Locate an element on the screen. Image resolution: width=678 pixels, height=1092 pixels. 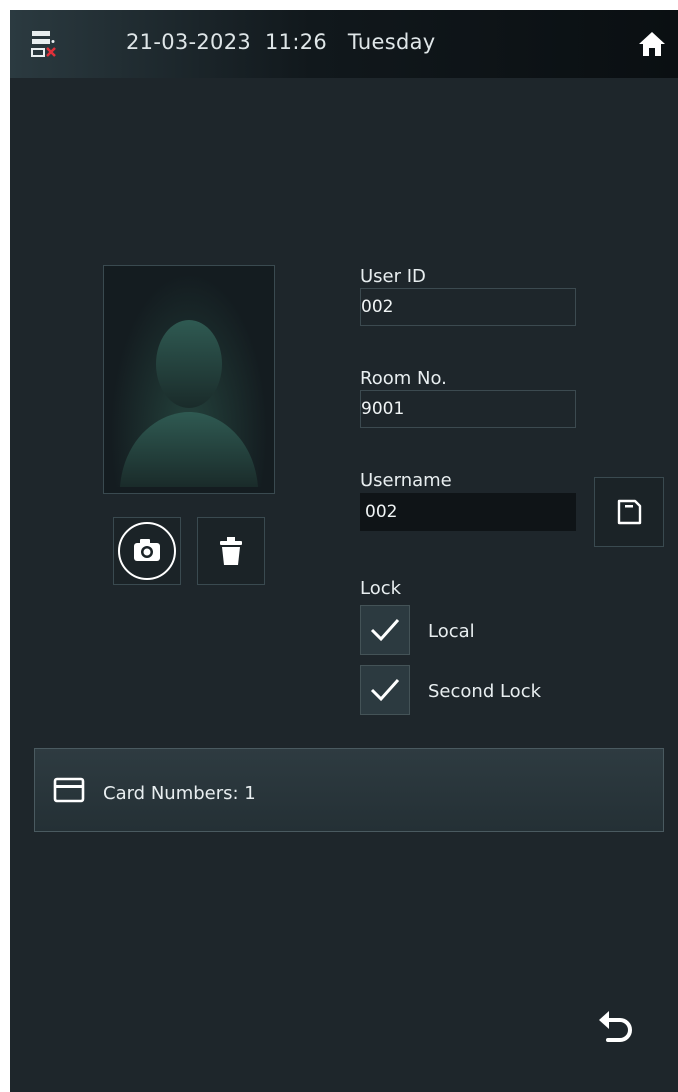
status-bar: 21-03-2023 11:26 Tuesday is located at coordinates (344, 44).